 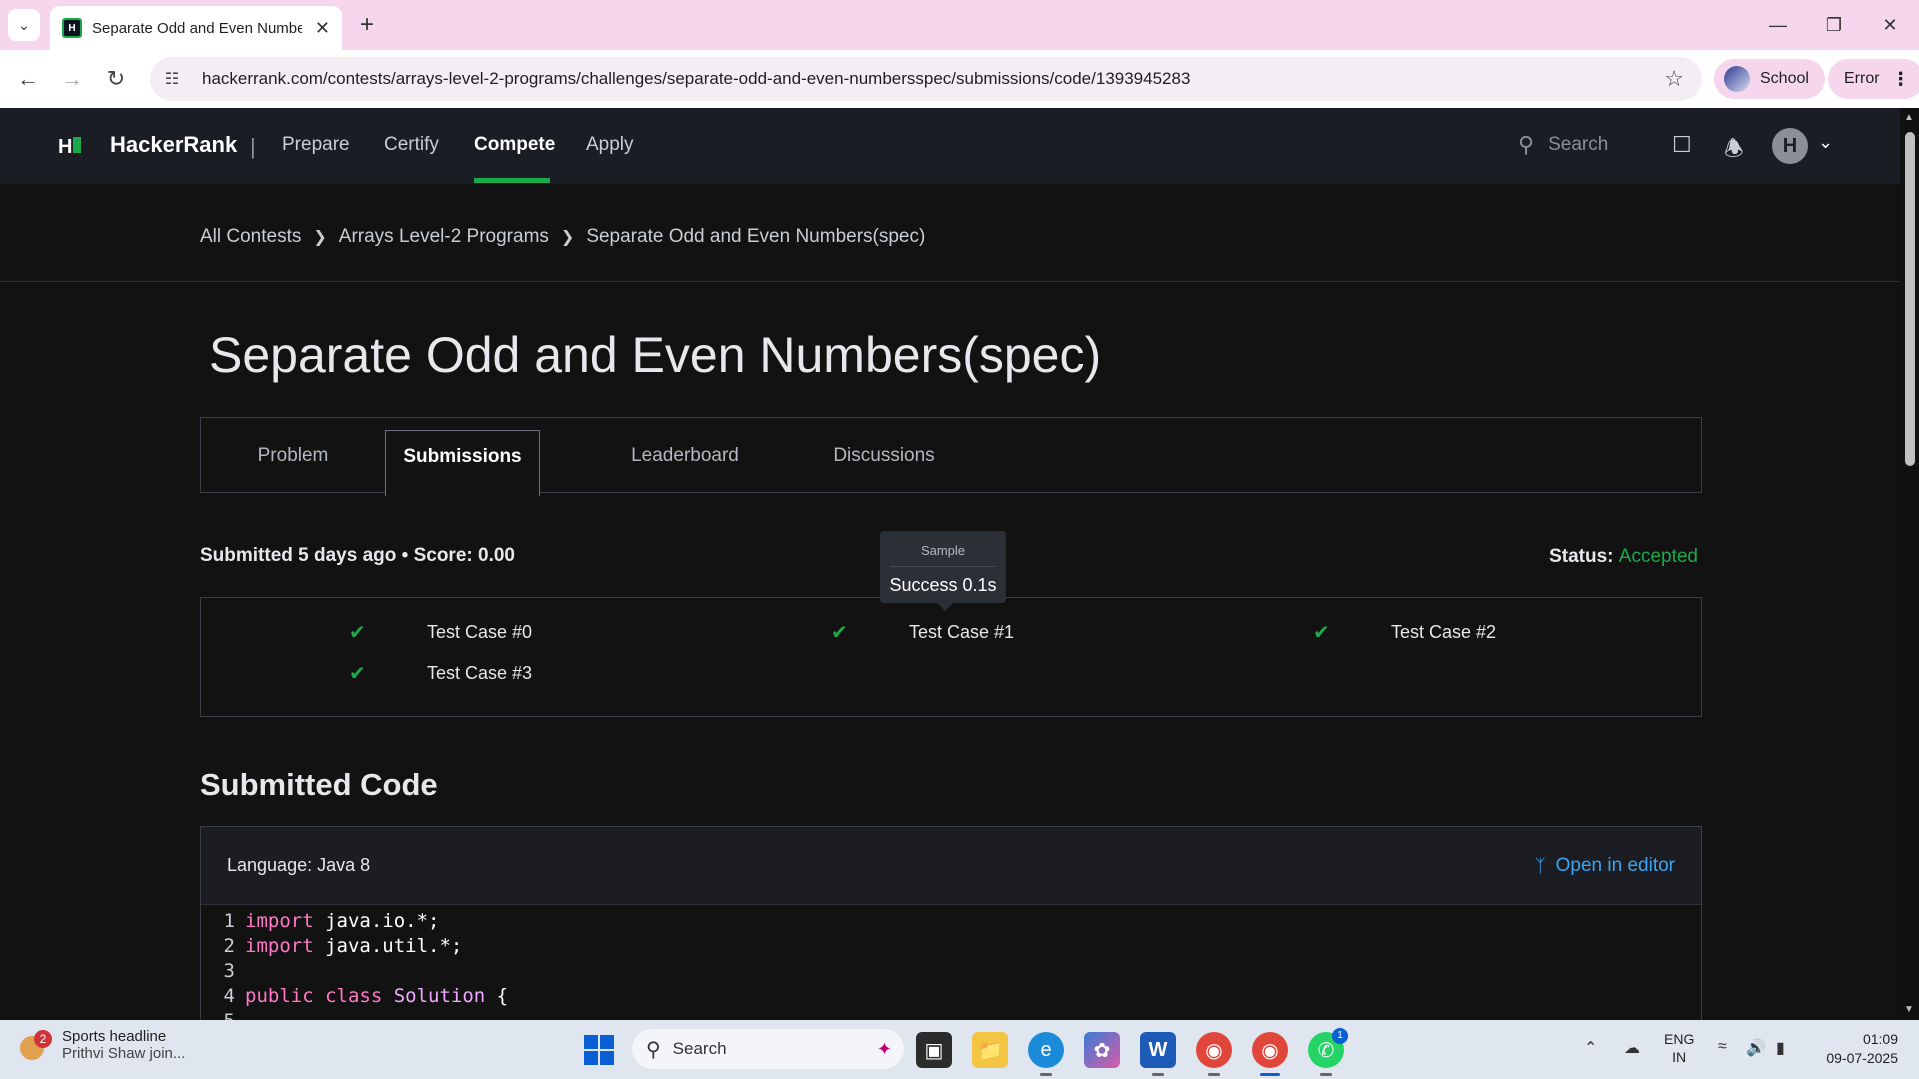 I want to click on header-search: ⚲ Search, so click(x=1563, y=145).